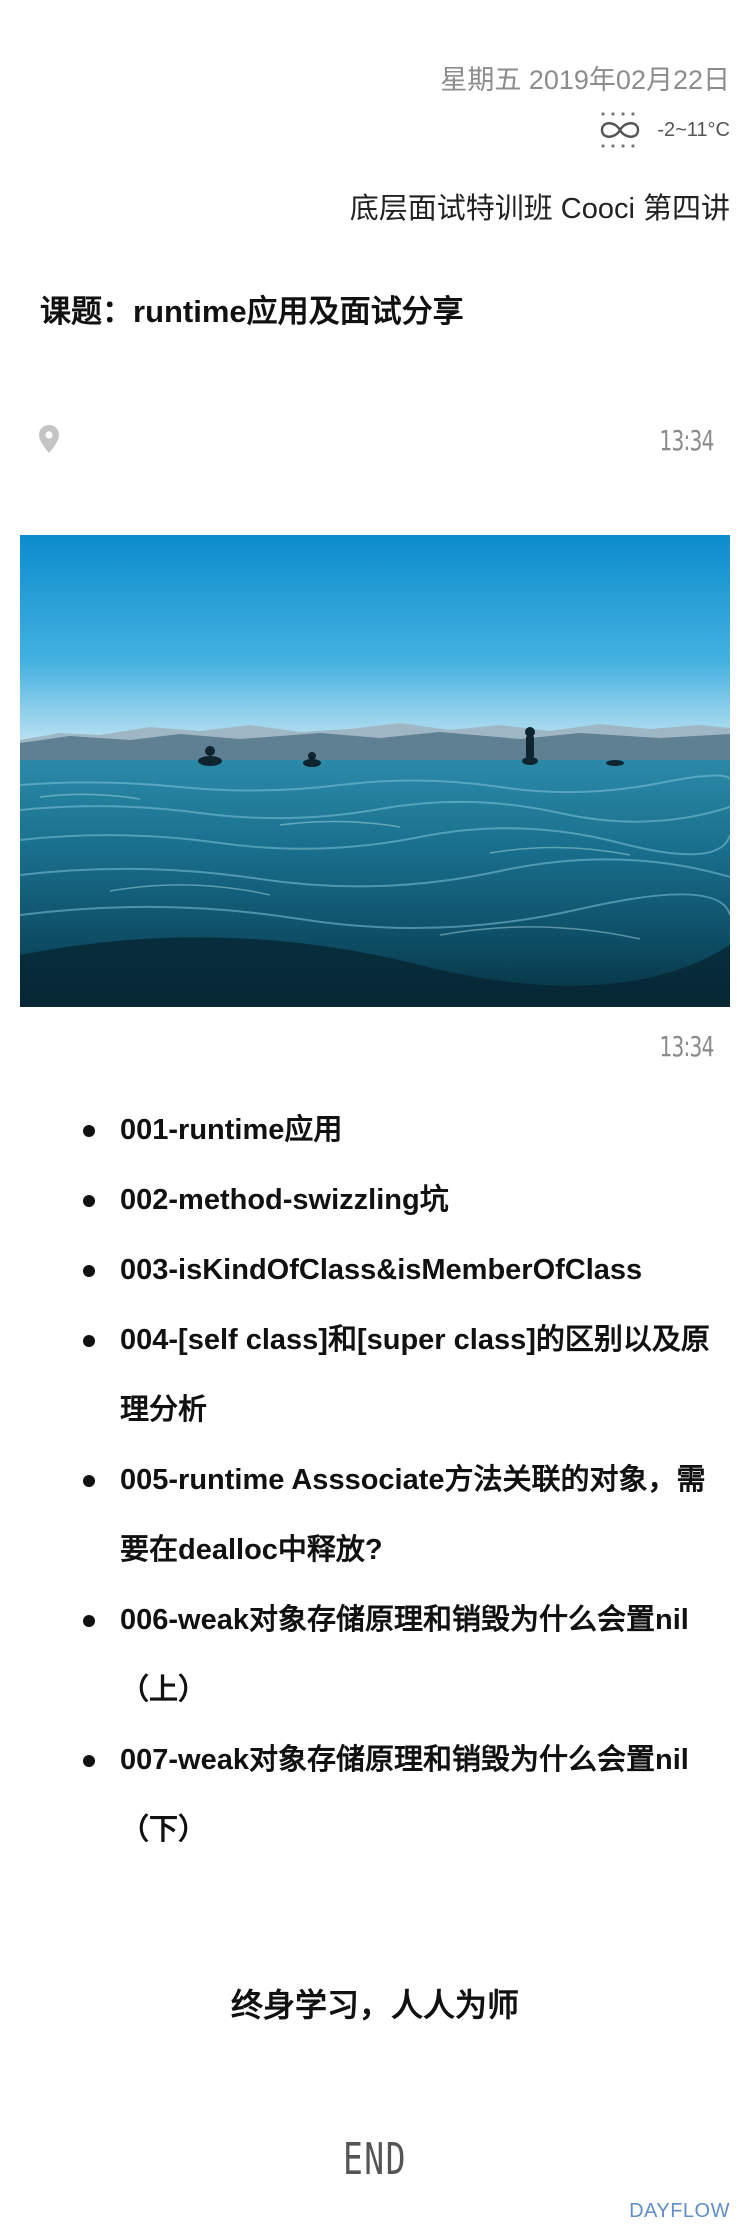  I want to click on list-item: 004-[self class]和[super class]的区别以及原理分析, so click(400, 1375).